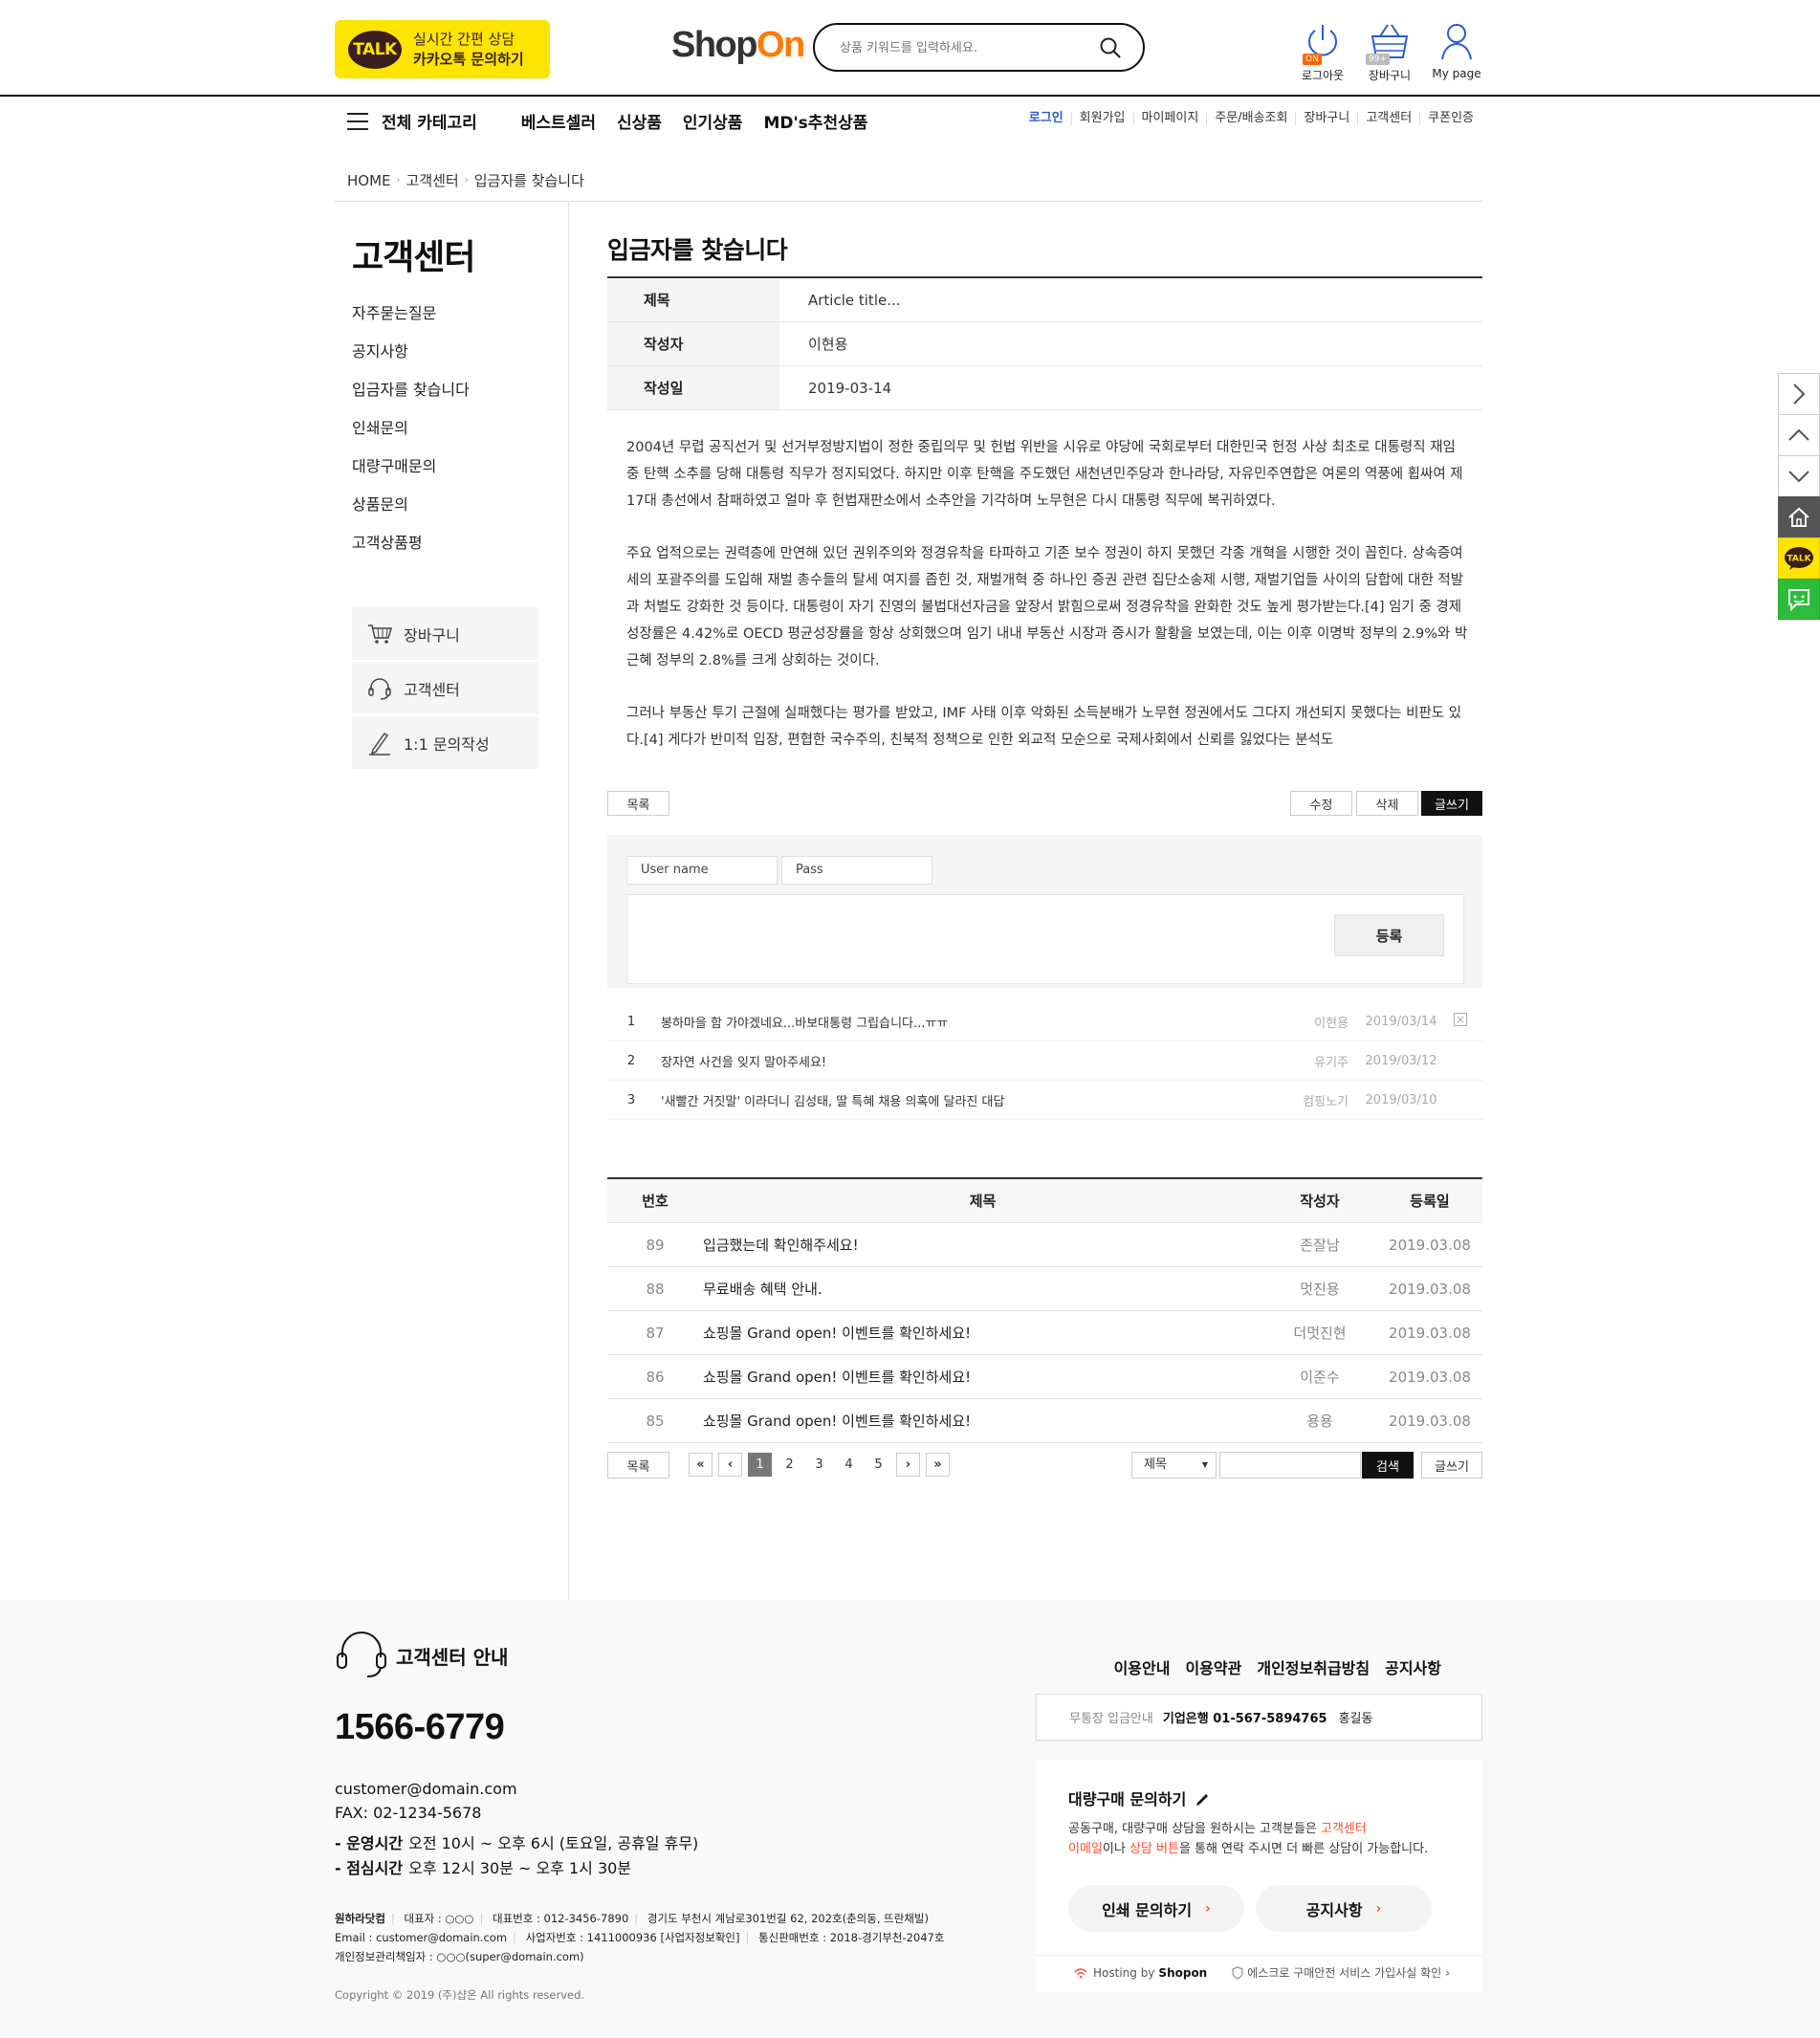  Describe the element at coordinates (411, 551) in the screenshot. I see `sidebar-item-reviews: 고객상품평` at that location.